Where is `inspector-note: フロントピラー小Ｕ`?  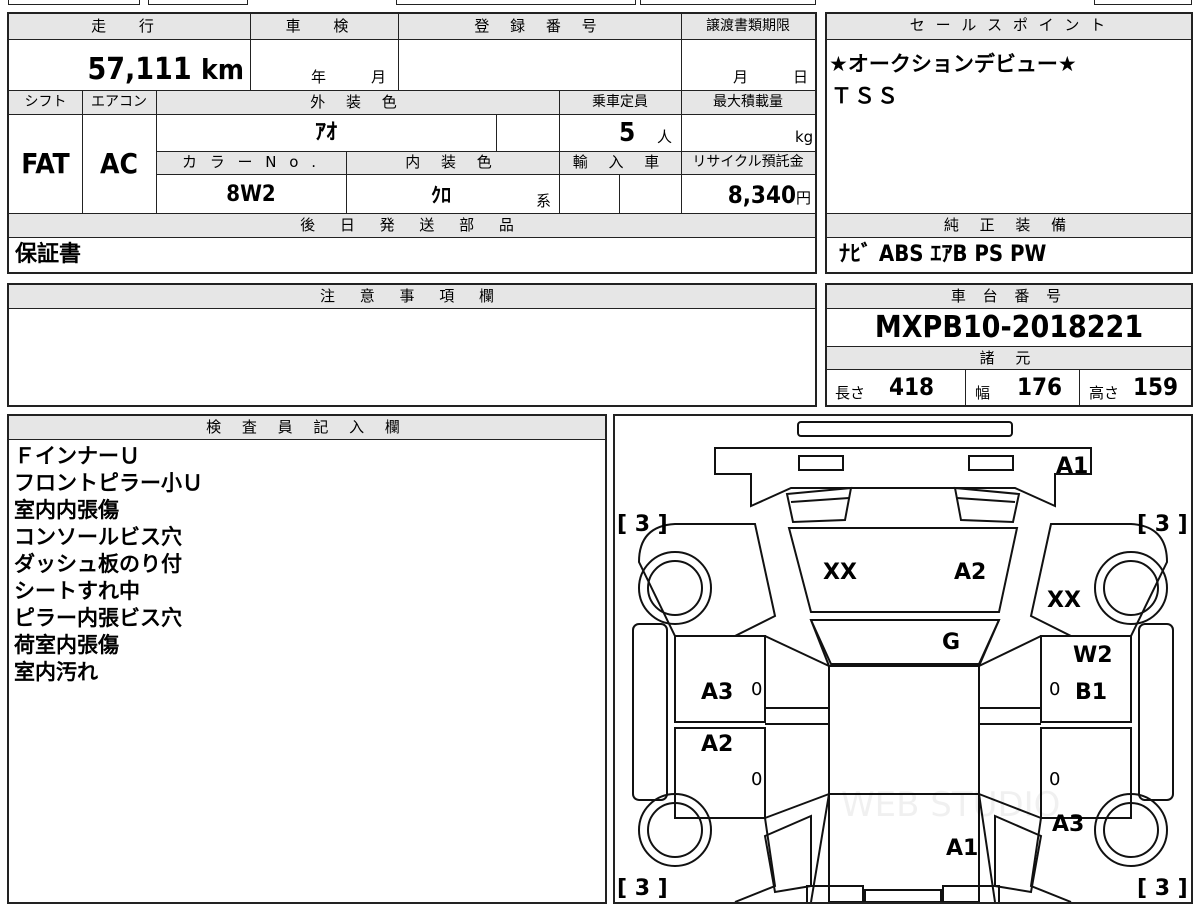
inspector-note: フロントピラー小Ｕ is located at coordinates (108, 483).